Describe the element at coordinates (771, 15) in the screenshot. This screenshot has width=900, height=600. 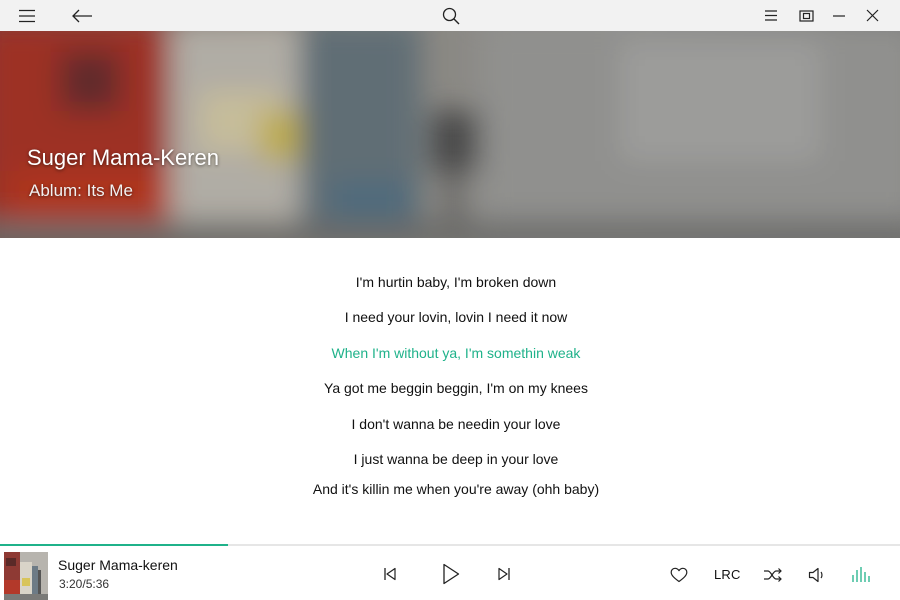
I see `list-icon` at that location.